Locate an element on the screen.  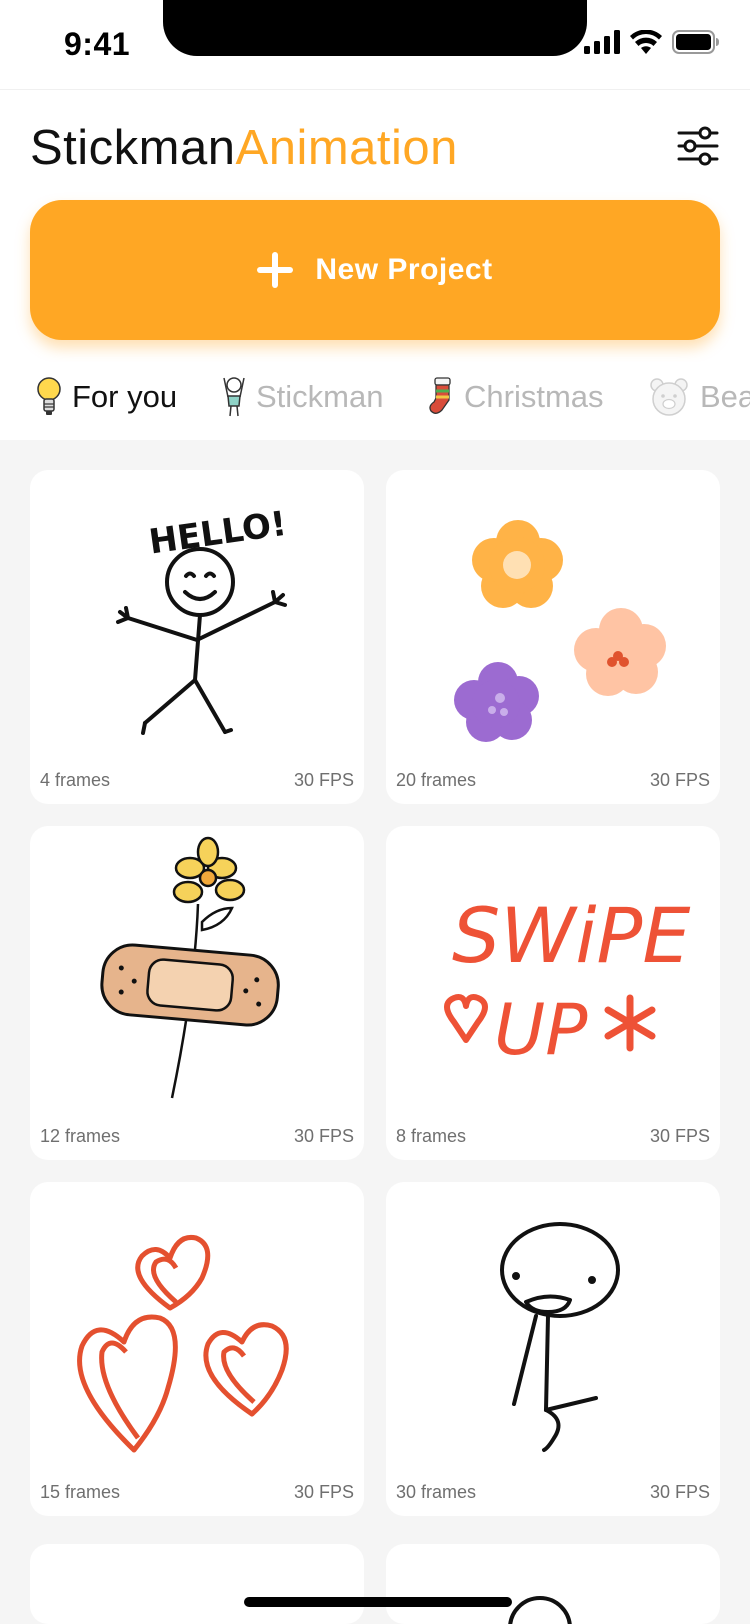
tab-christmas: Christmas is located at coordinates (515, 397).